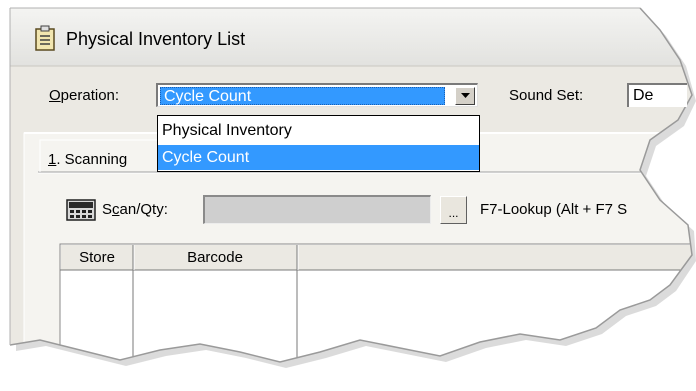  I want to click on barcode-scanner-icon, so click(81, 210).